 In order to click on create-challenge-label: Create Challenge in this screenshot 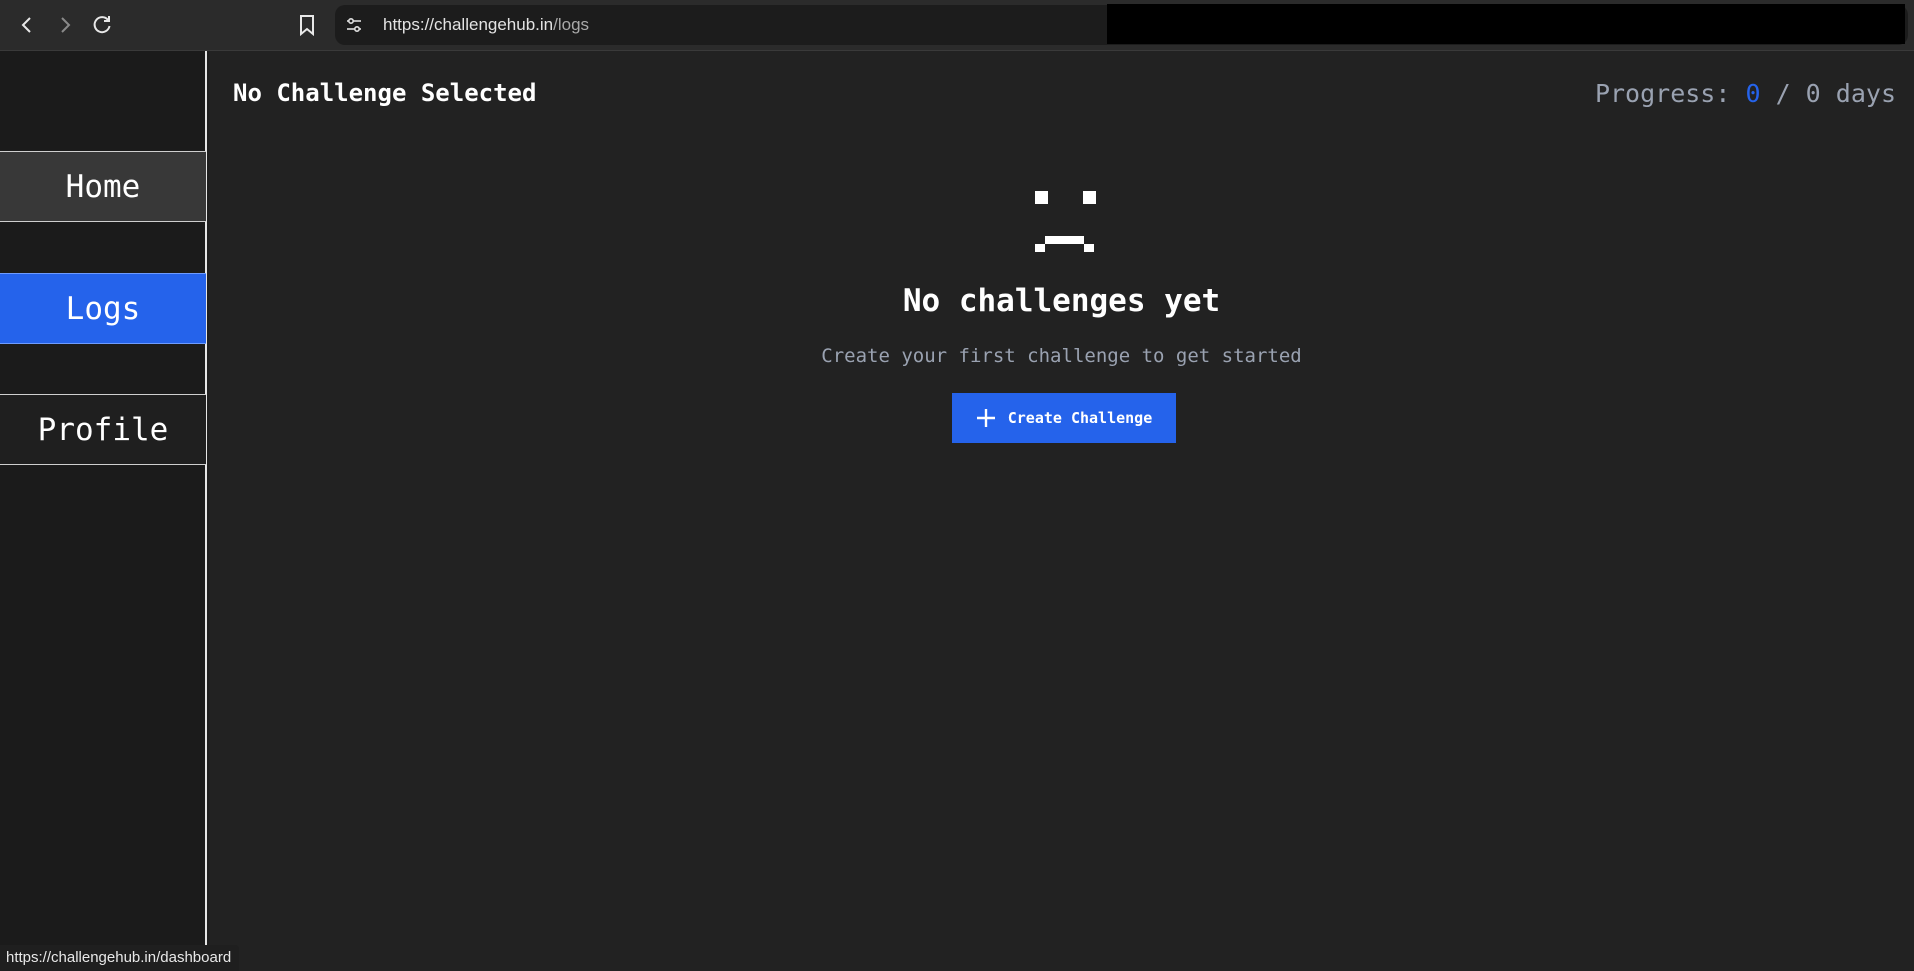, I will do `click(1080, 418)`.